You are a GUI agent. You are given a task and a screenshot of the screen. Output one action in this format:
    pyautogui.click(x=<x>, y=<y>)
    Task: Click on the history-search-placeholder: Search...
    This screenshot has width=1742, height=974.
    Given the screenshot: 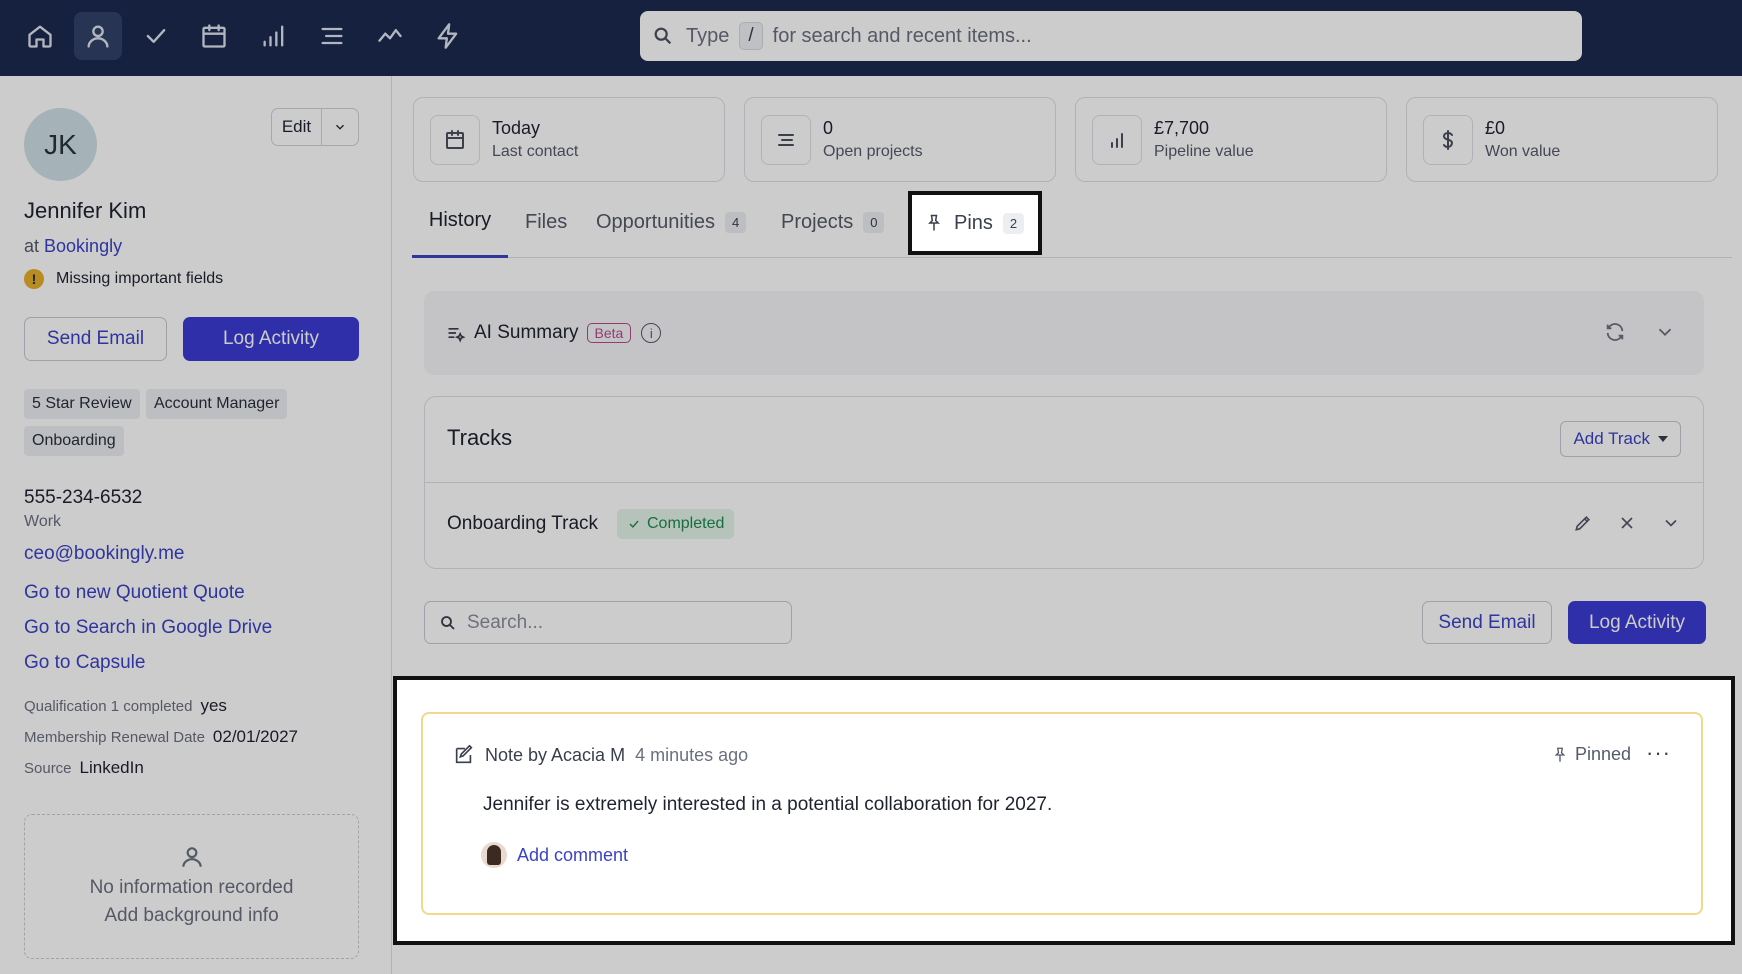 What is the action you would take?
    pyautogui.click(x=505, y=622)
    